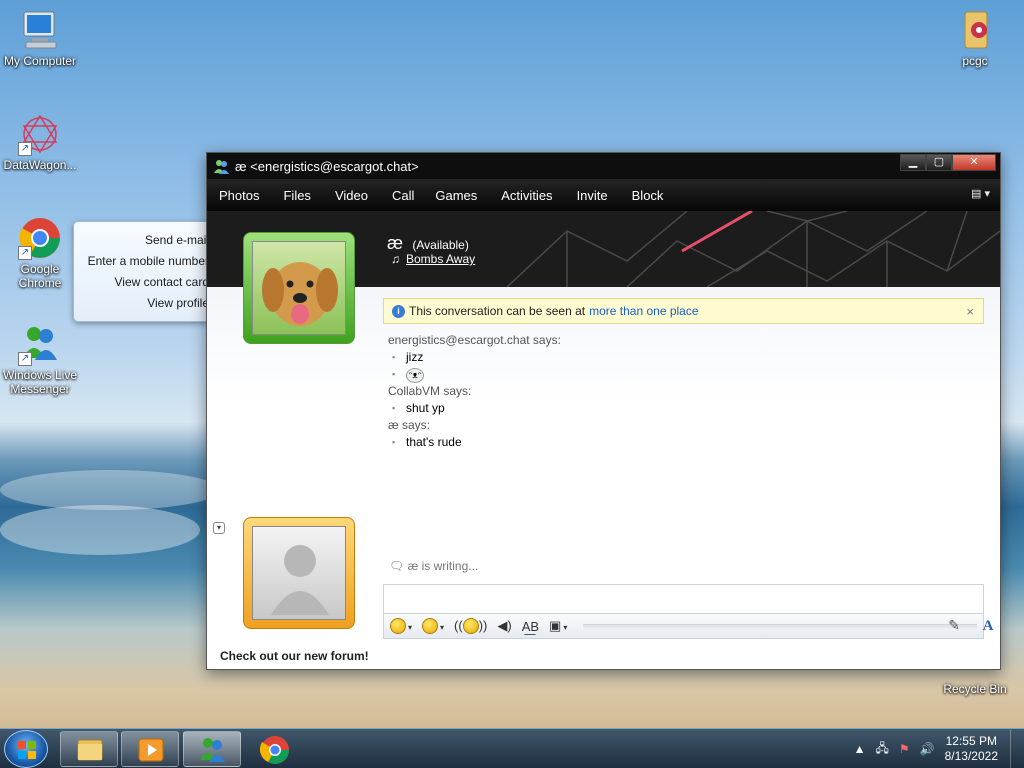  I want to click on maximize-button: ▢, so click(939, 162).